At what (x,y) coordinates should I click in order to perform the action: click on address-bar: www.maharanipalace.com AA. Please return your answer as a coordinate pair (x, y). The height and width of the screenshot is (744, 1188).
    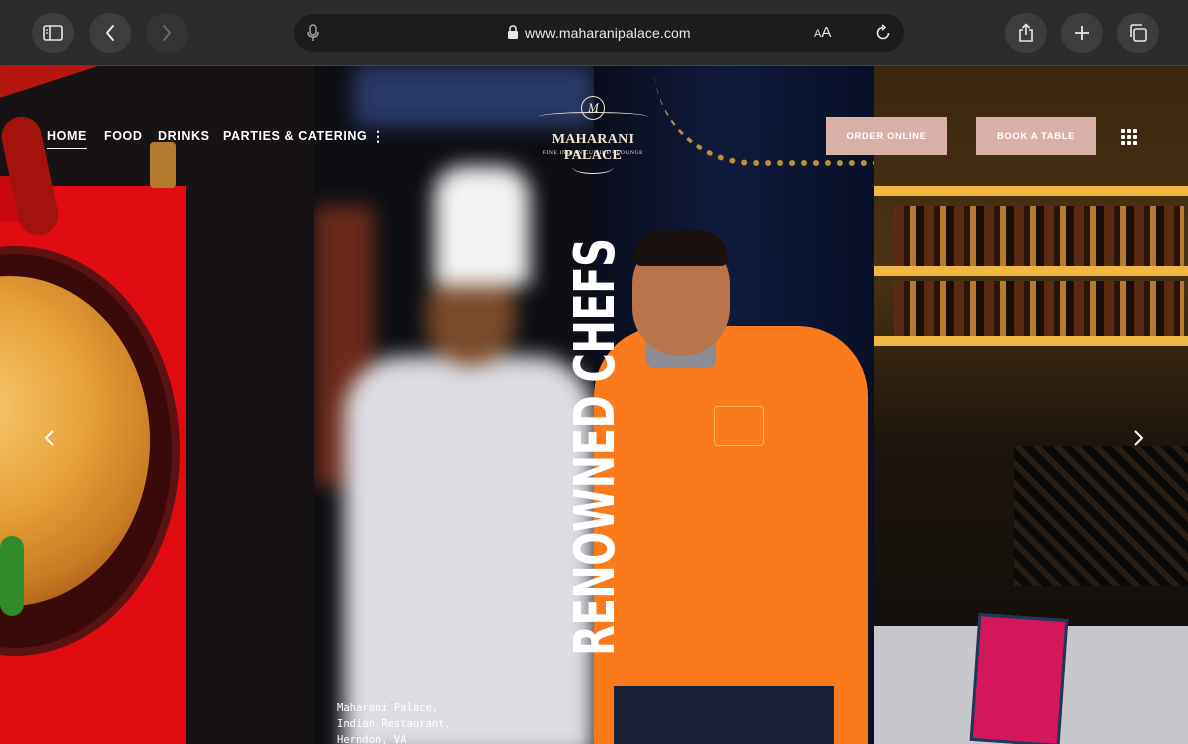
    Looking at the image, I should click on (599, 33).